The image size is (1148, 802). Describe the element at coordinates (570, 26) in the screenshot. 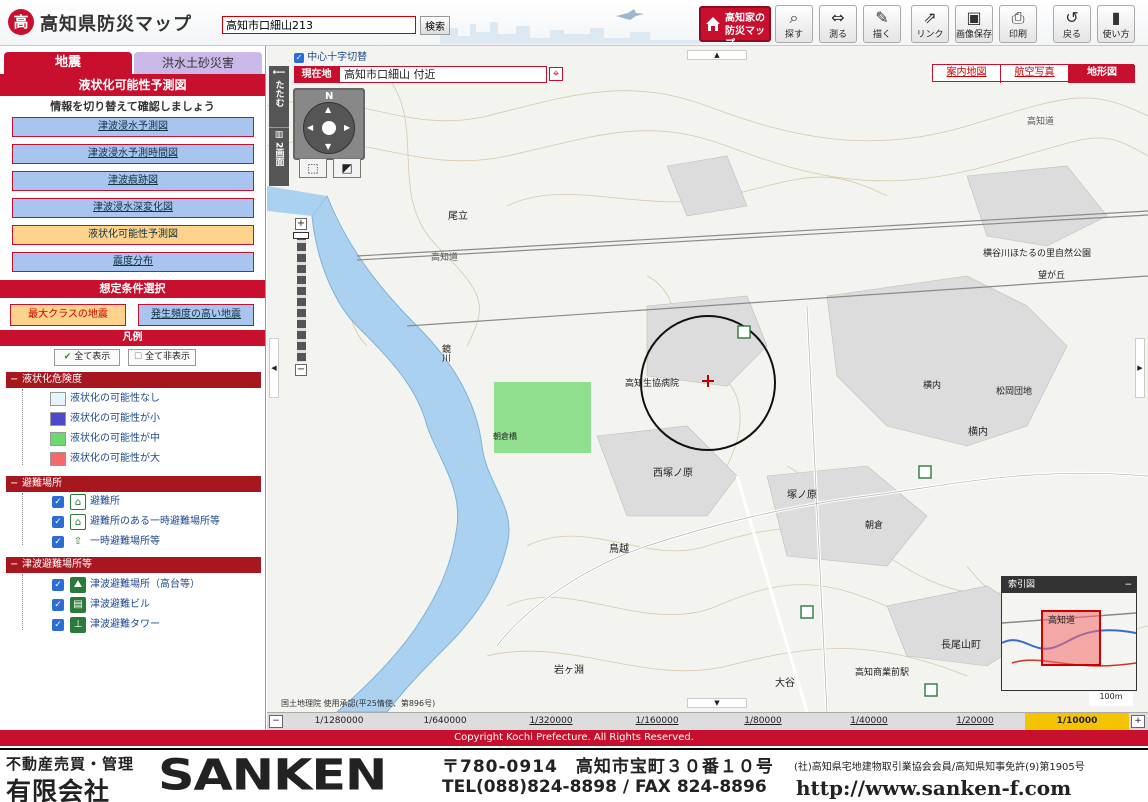

I see `skyline-illustration` at that location.